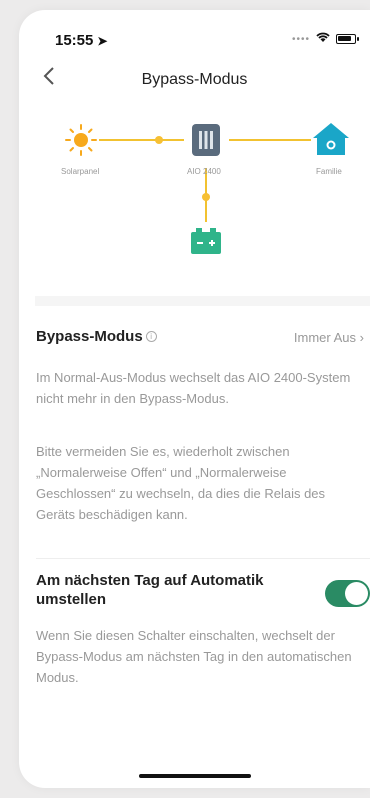 The height and width of the screenshot is (798, 370). I want to click on sun-icon, so click(81, 140).